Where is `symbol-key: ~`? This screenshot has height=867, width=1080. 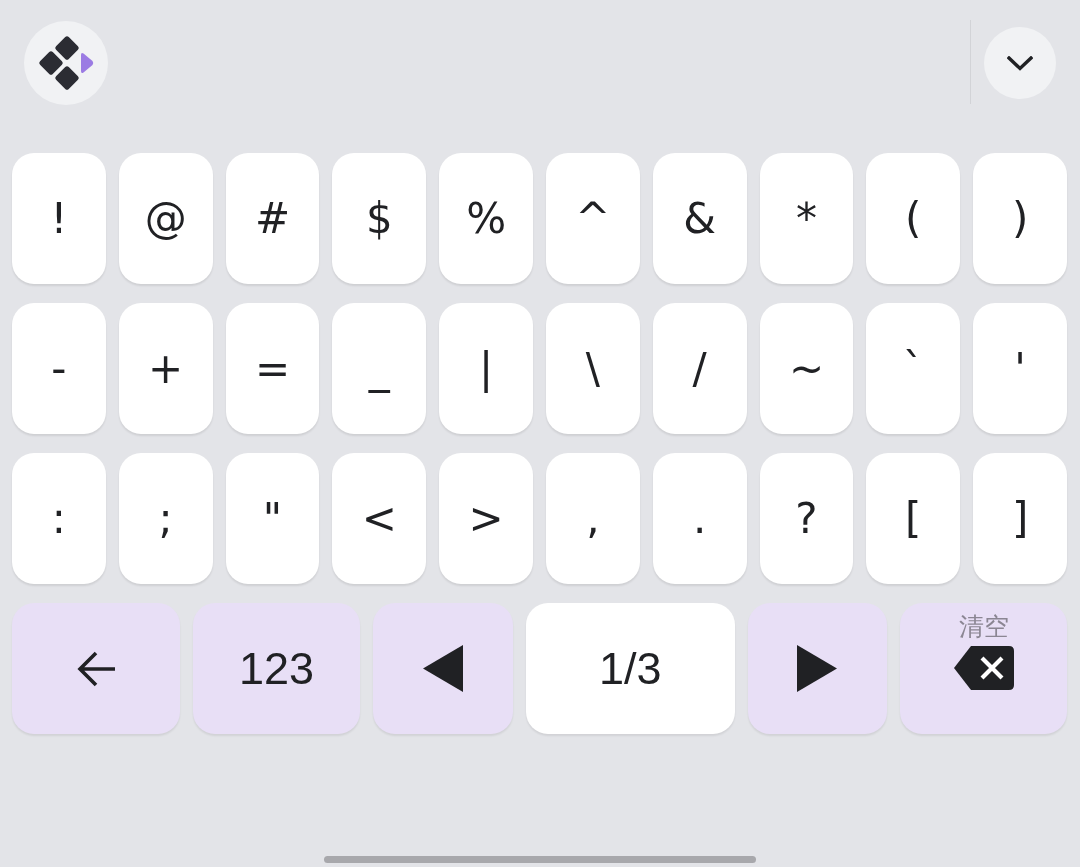 symbol-key: ~ is located at coordinates (806, 368).